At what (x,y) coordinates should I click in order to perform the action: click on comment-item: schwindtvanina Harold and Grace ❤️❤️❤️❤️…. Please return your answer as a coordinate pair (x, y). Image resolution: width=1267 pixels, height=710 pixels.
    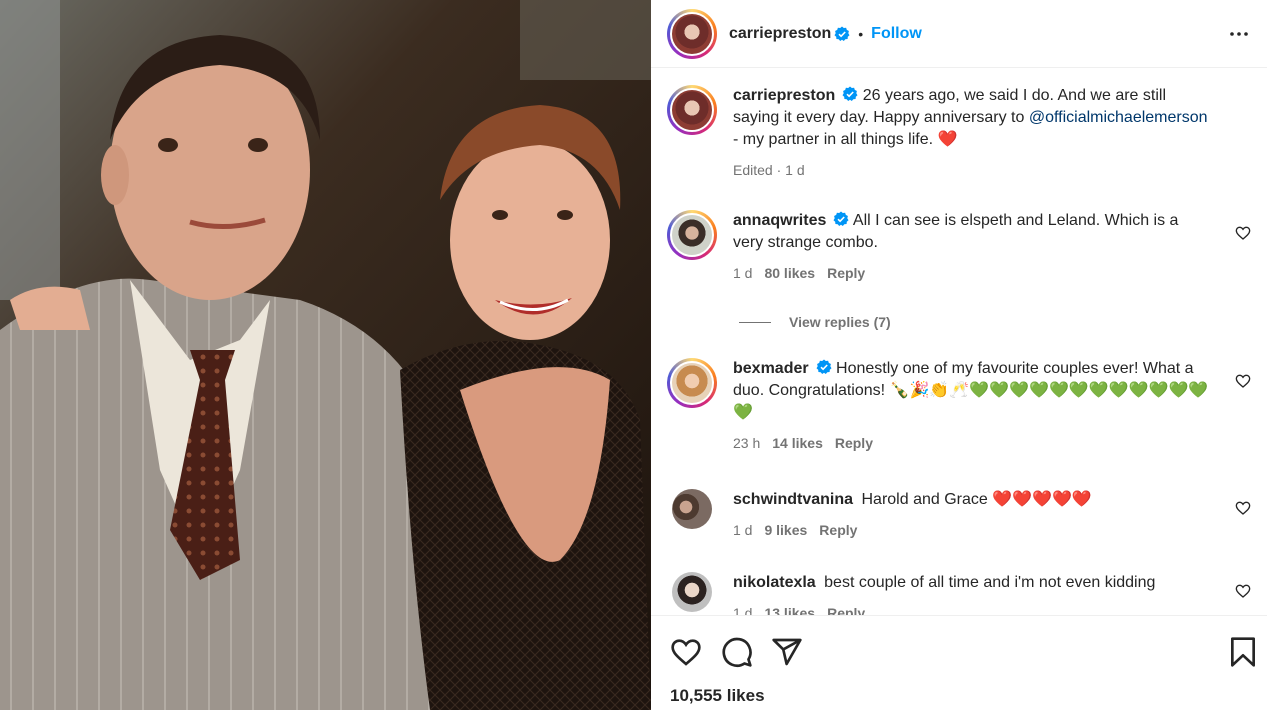
    Looking at the image, I should click on (959, 515).